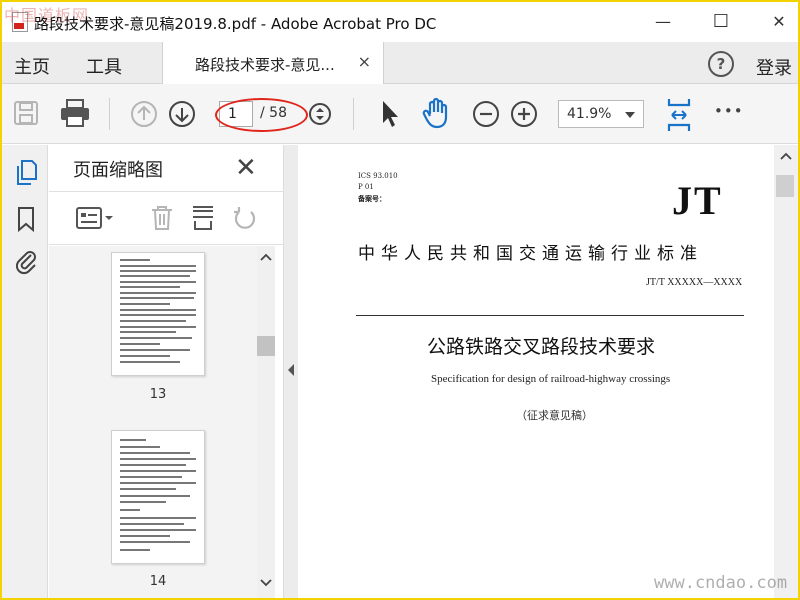 The image size is (800, 600). What do you see at coordinates (679, 115) in the screenshot?
I see `fit-page-icon` at bounding box center [679, 115].